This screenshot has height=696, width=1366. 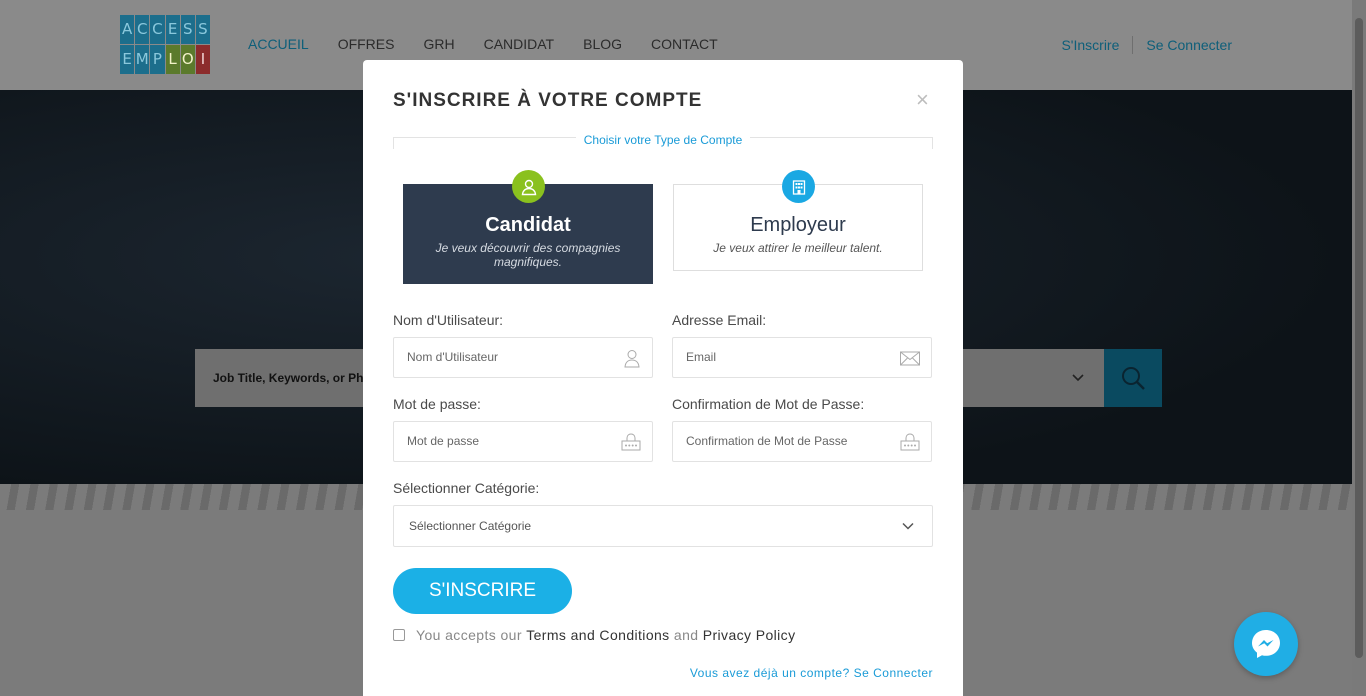 What do you see at coordinates (366, 44) in the screenshot?
I see `nav-offres: OFFRES` at bounding box center [366, 44].